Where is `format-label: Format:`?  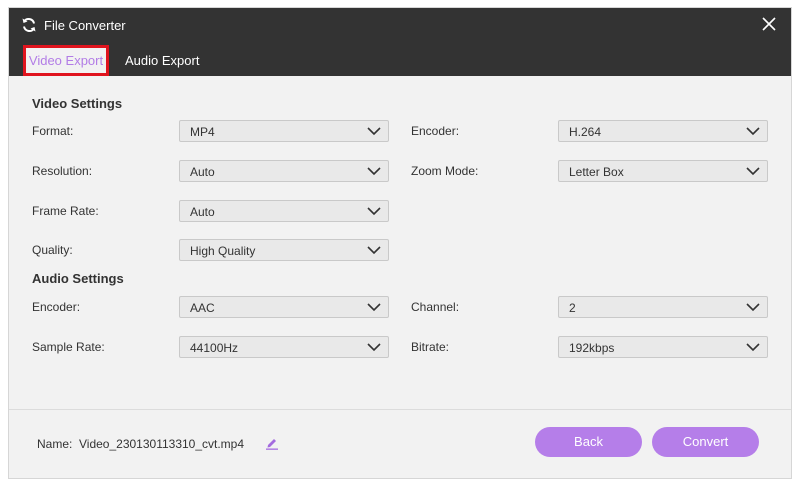
format-label: Format: is located at coordinates (53, 131).